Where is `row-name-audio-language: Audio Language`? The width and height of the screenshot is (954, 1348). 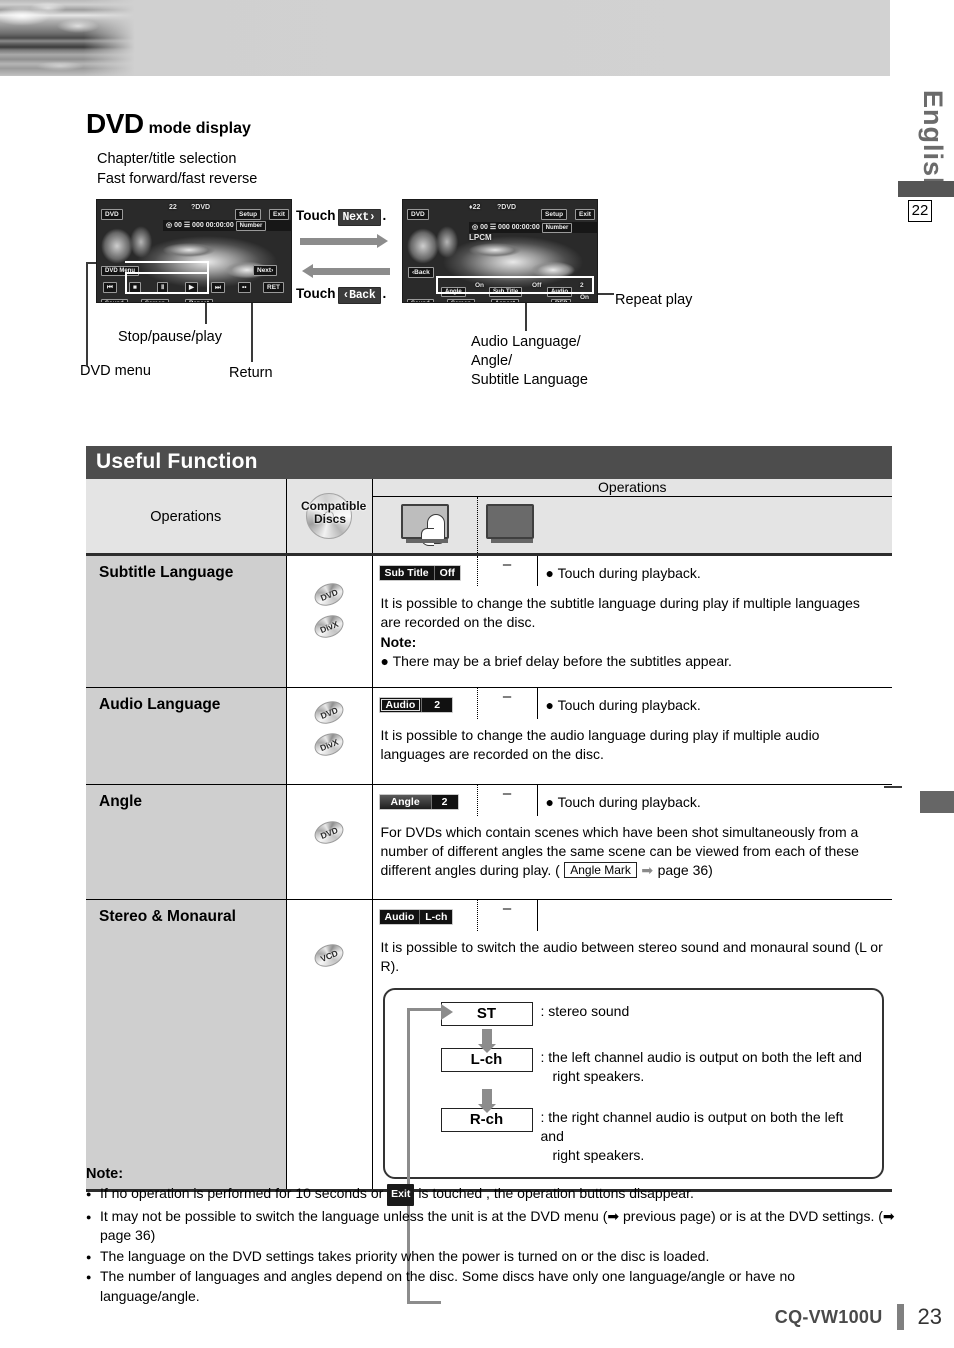
row-name-audio-language: Audio Language is located at coordinates (160, 704).